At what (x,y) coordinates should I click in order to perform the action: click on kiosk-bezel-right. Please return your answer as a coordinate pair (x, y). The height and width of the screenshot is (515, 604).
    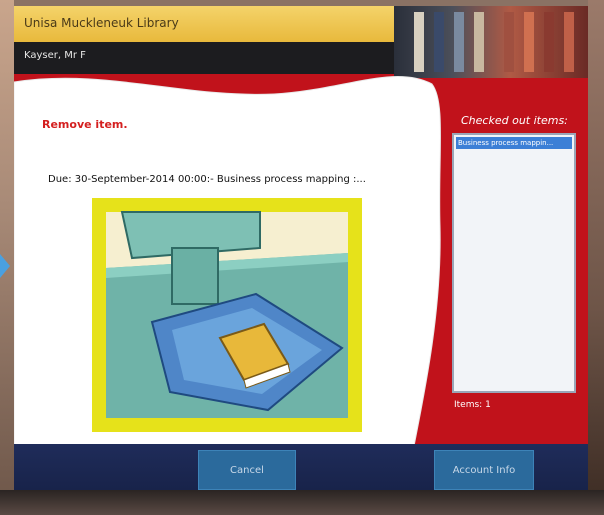
    Looking at the image, I should click on (596, 257).